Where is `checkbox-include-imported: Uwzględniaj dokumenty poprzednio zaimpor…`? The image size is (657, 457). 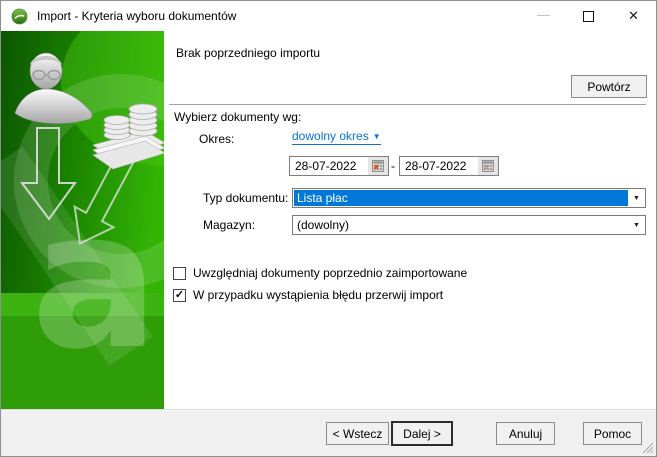
checkbox-include-imported: Uwzględniaj dokumenty poprzednio zaimpor… is located at coordinates (320, 273).